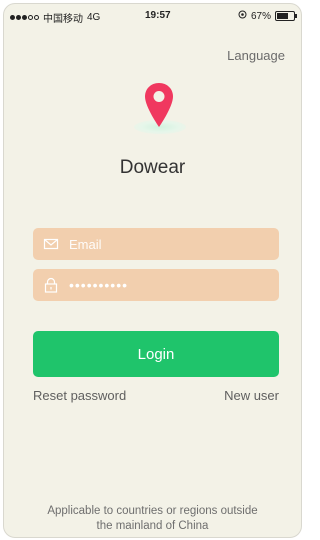 This screenshot has height=540, width=320. Describe the element at coordinates (51, 285) in the screenshot. I see `lock-icon` at that location.